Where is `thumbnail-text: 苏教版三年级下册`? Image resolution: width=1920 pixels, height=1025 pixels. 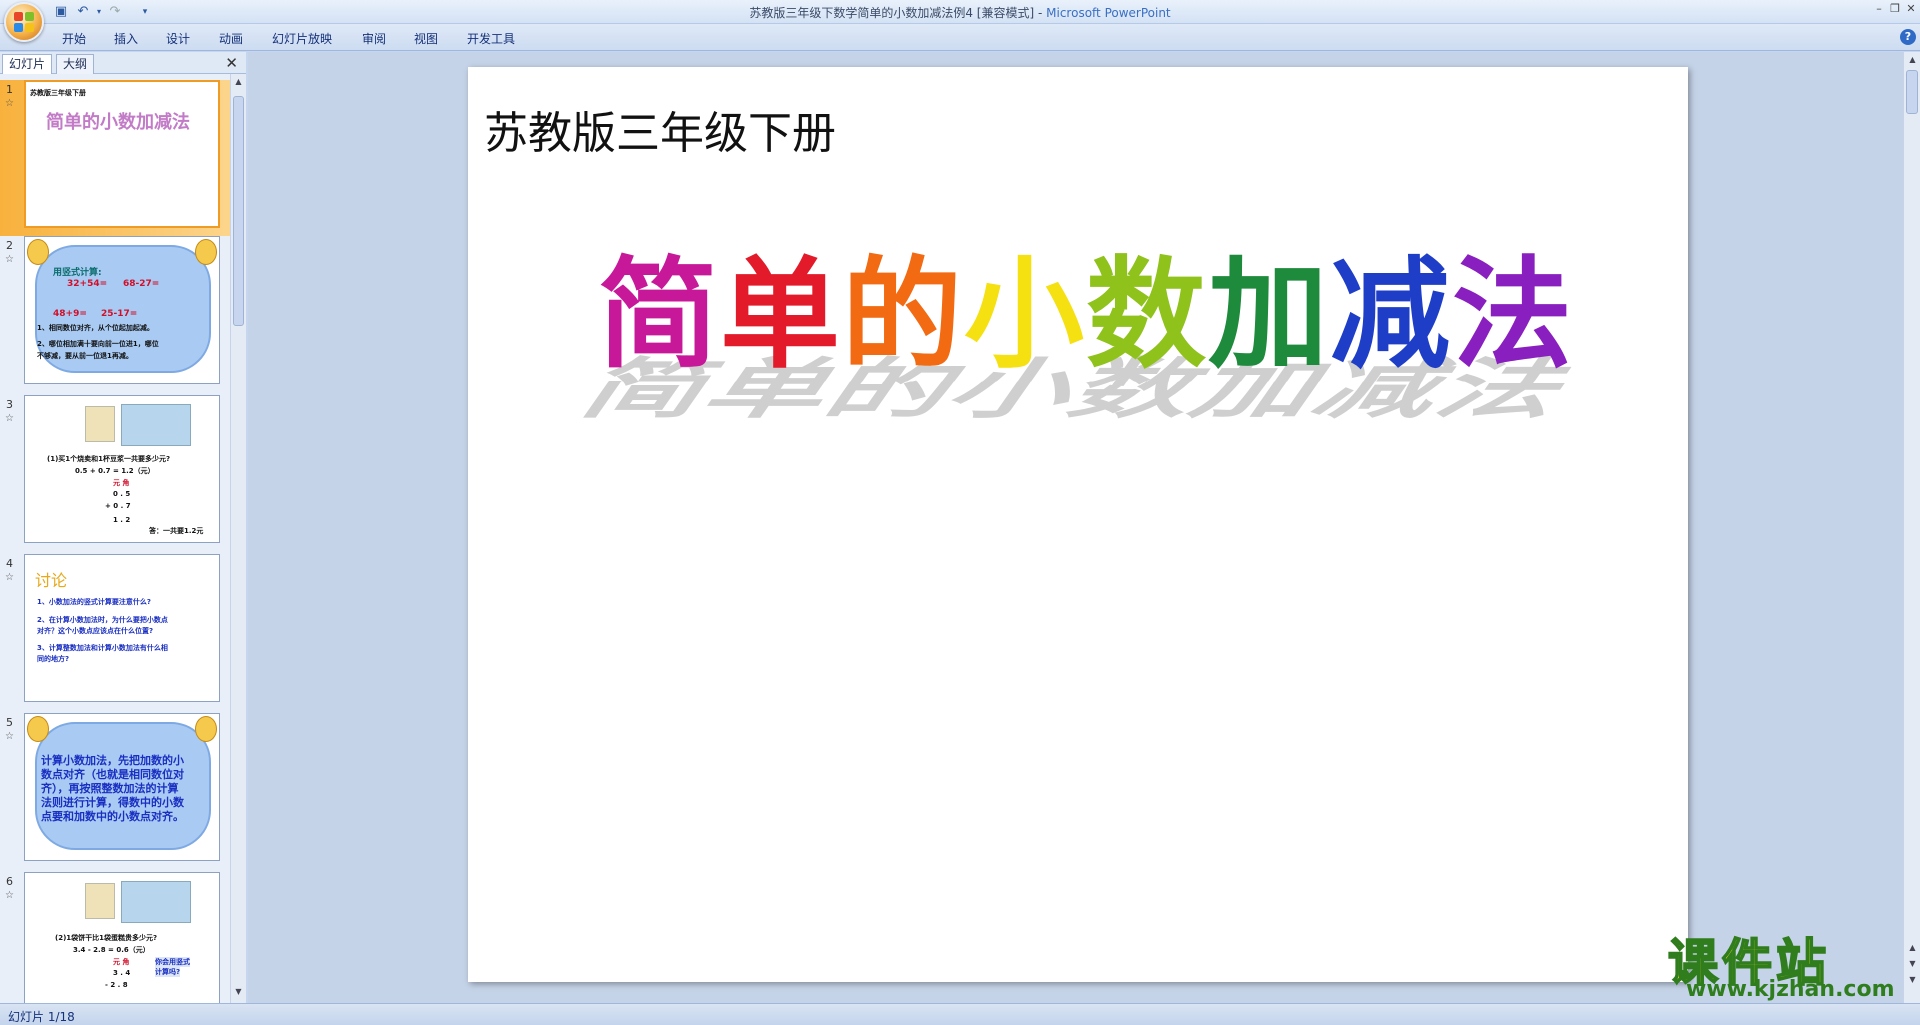 thumbnail-text: 苏教版三年级下册 is located at coordinates (58, 93).